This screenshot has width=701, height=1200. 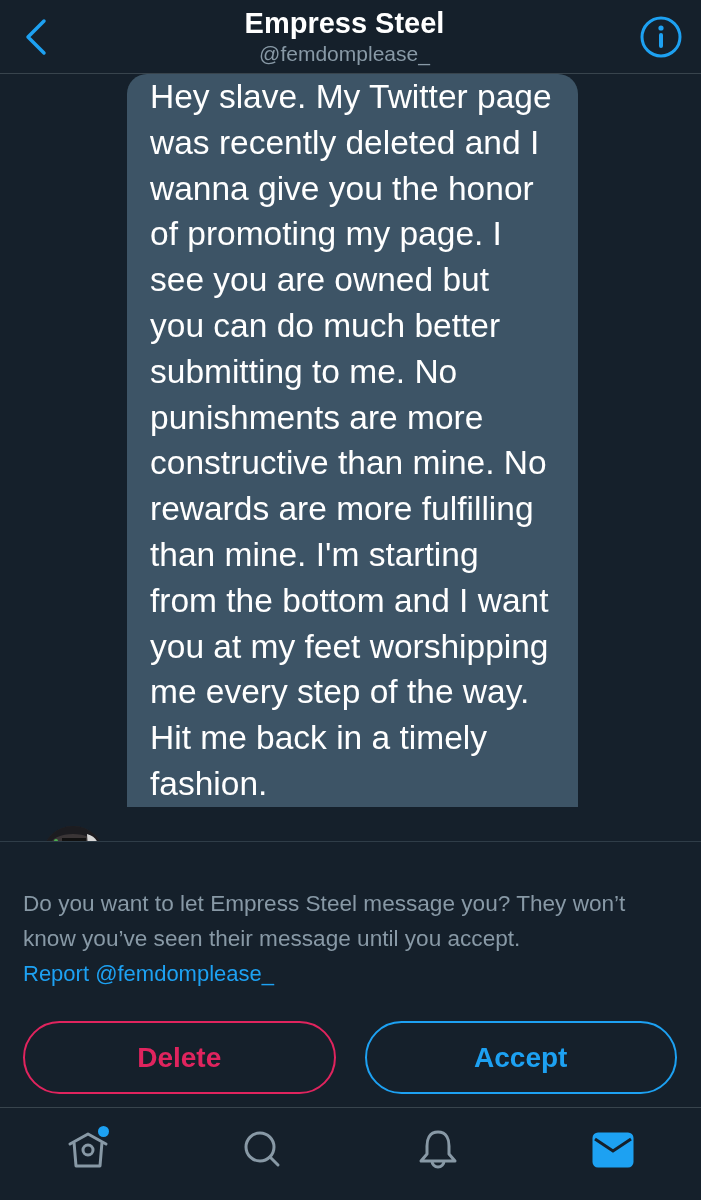 I want to click on user-handle: @femdomplease_, so click(x=344, y=54).